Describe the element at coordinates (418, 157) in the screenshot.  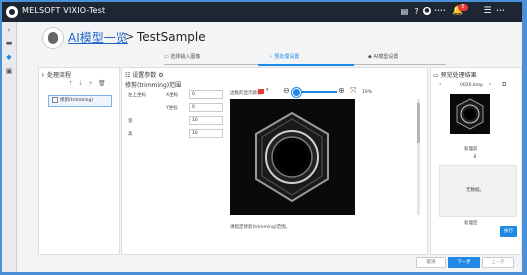
I see `preview-scrollbar` at that location.